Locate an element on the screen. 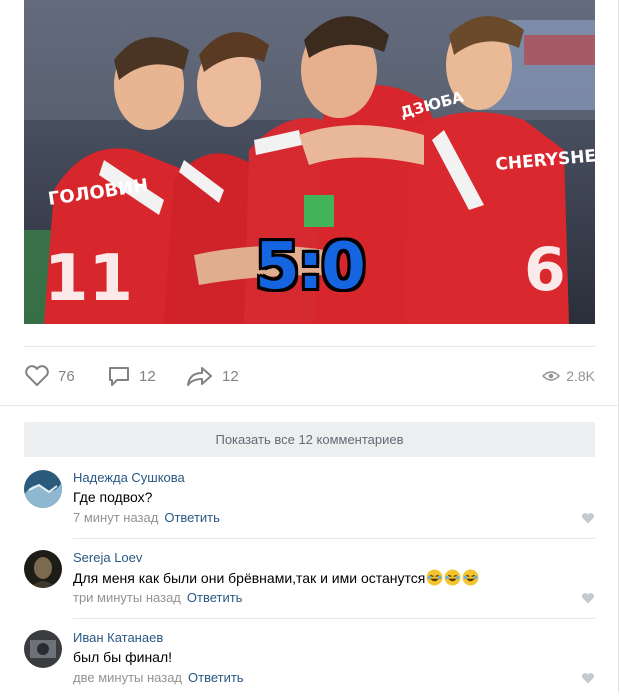 This screenshot has width=620, height=700. comment-text: Где подвох? is located at coordinates (113, 497).